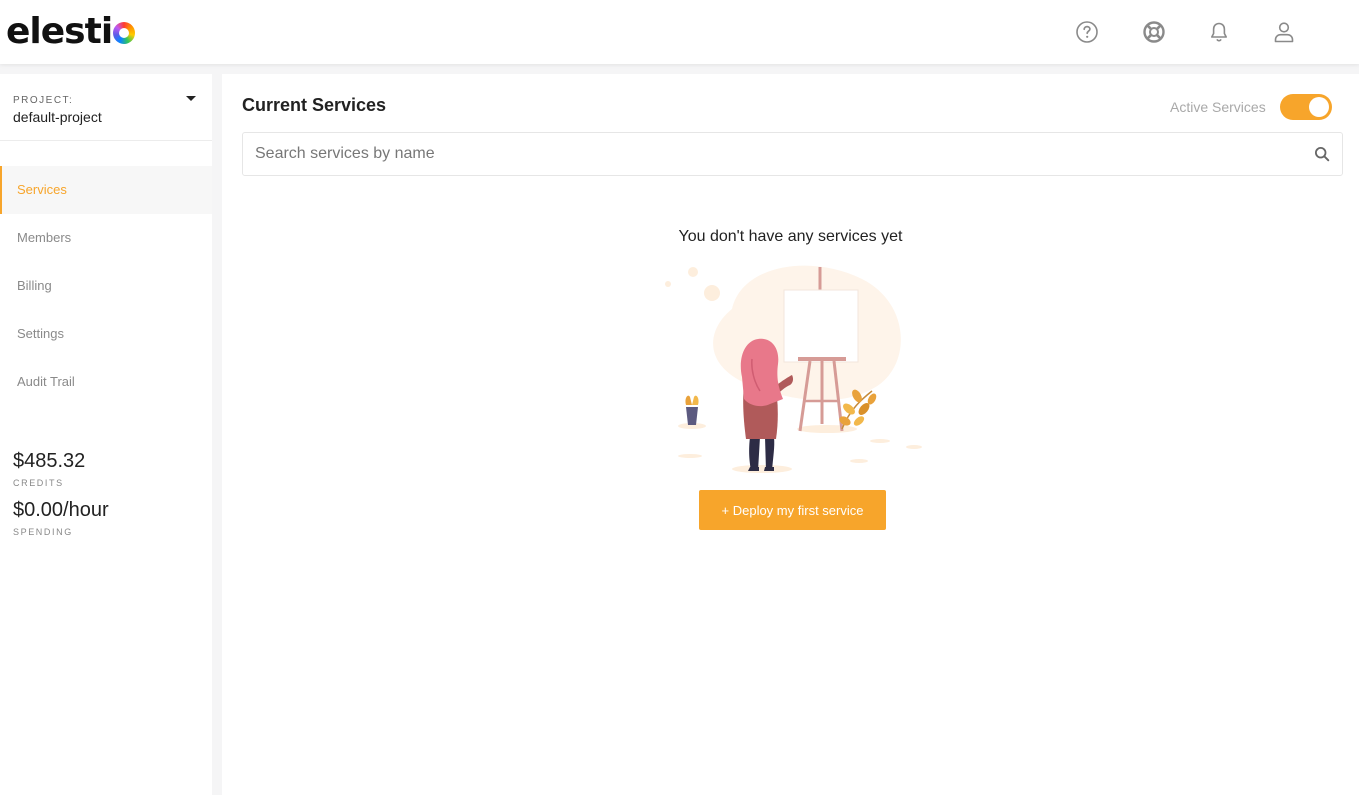 The image size is (1359, 795). I want to click on project-name: default-project, so click(57, 117).